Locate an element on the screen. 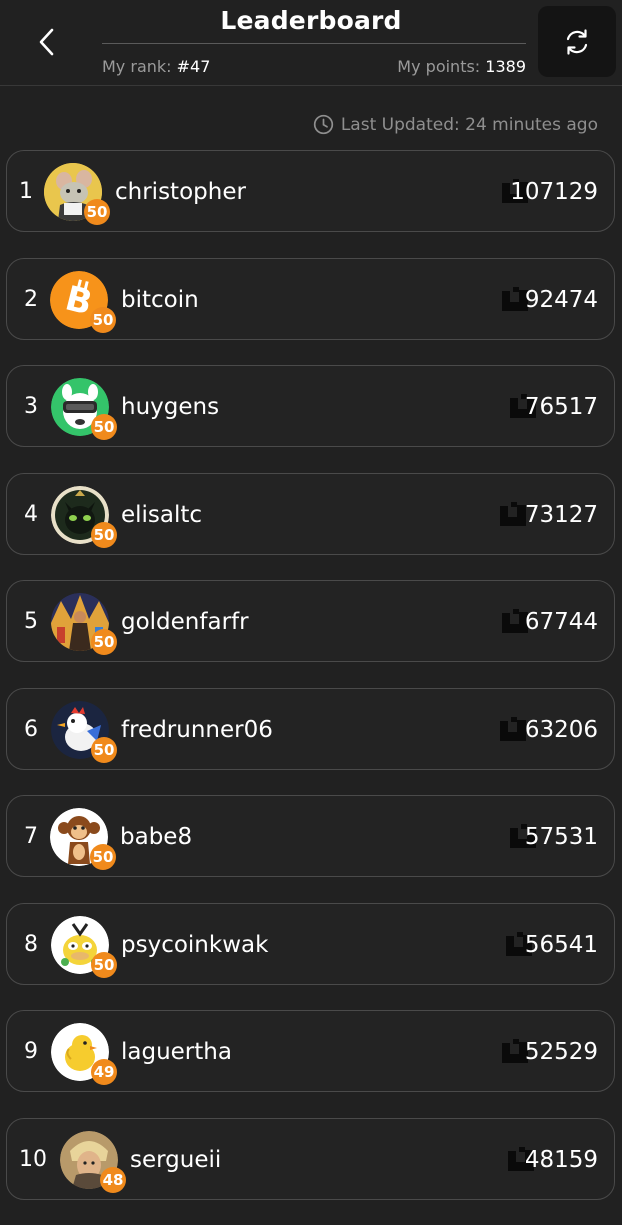 Image resolution: width=622 pixels, height=1225 pixels. points-value: 48159 is located at coordinates (561, 1159).